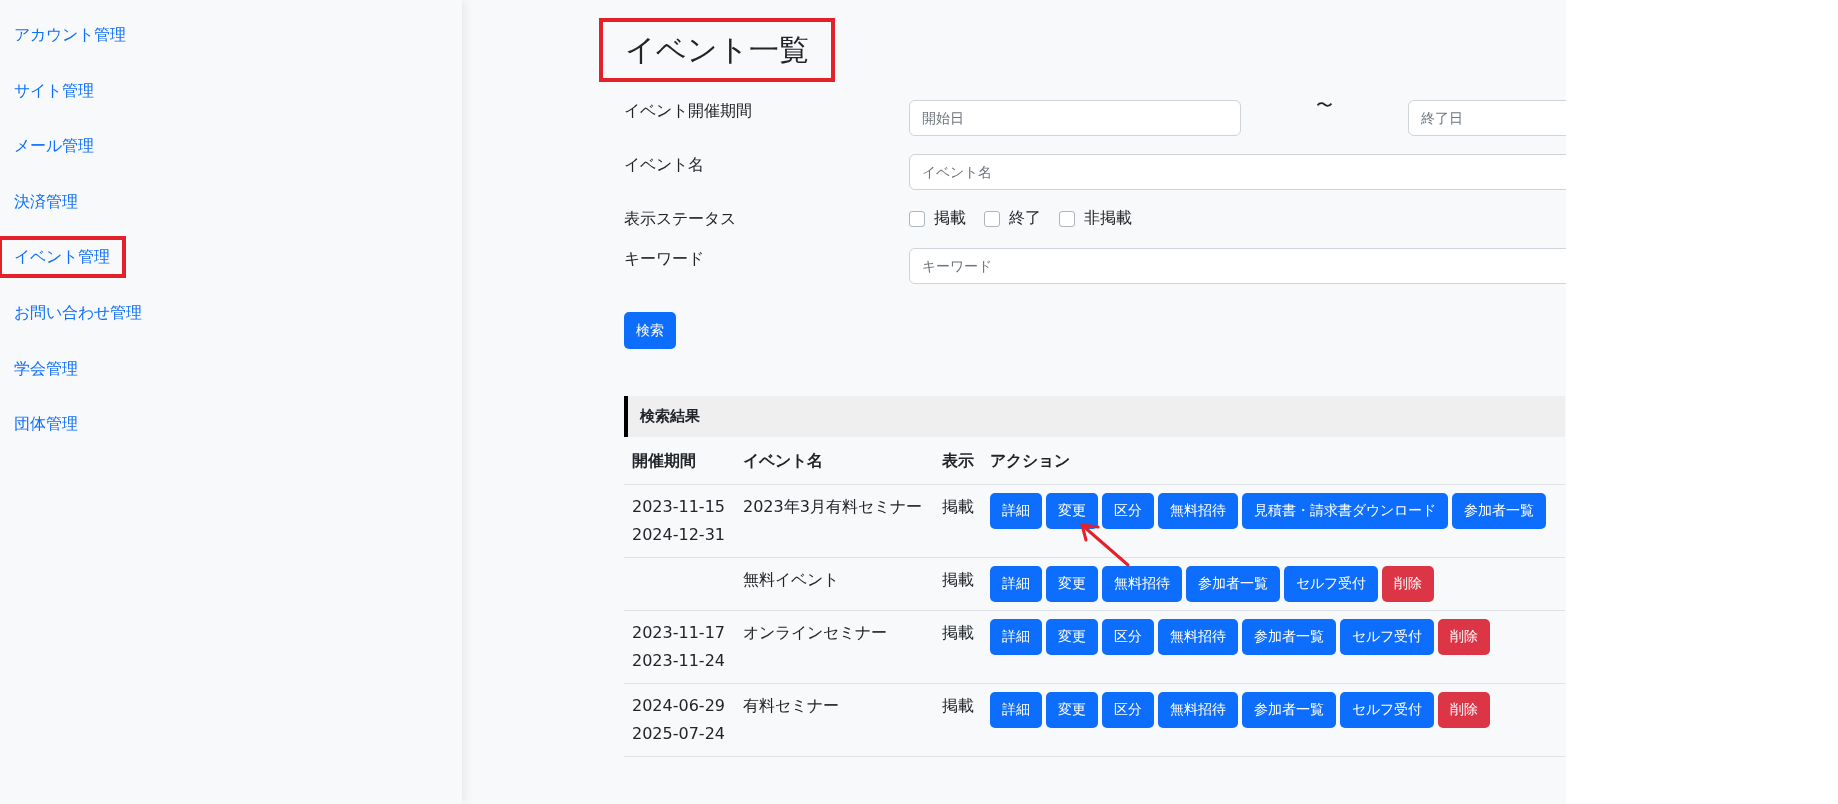 Image resolution: width=1838 pixels, height=804 pixels. What do you see at coordinates (1273, 461) in the screenshot?
I see `column-header: アクション` at bounding box center [1273, 461].